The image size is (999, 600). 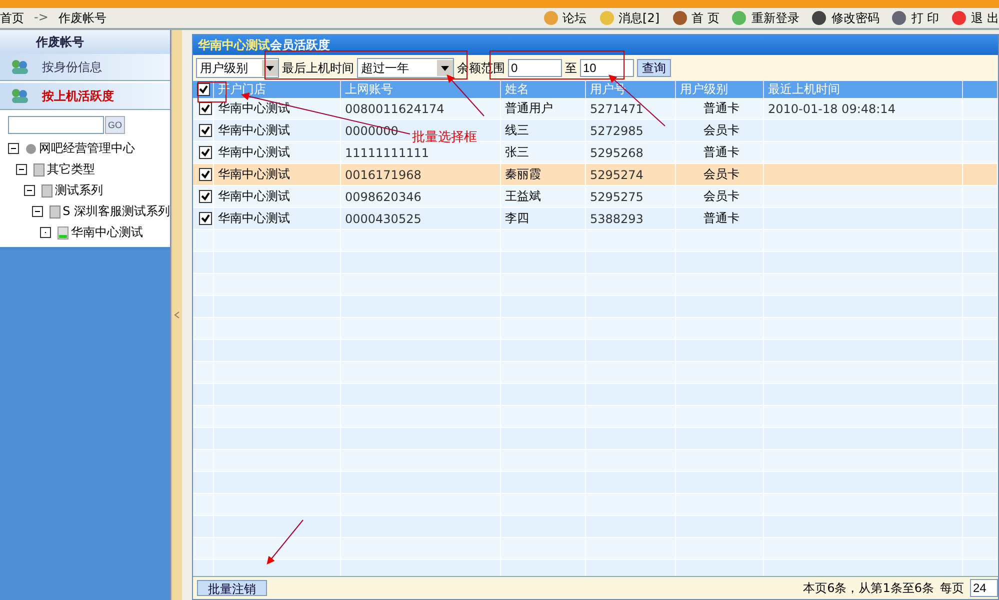 What do you see at coordinates (383, 219) in the screenshot?
I see `table-cell: 0000430525` at bounding box center [383, 219].